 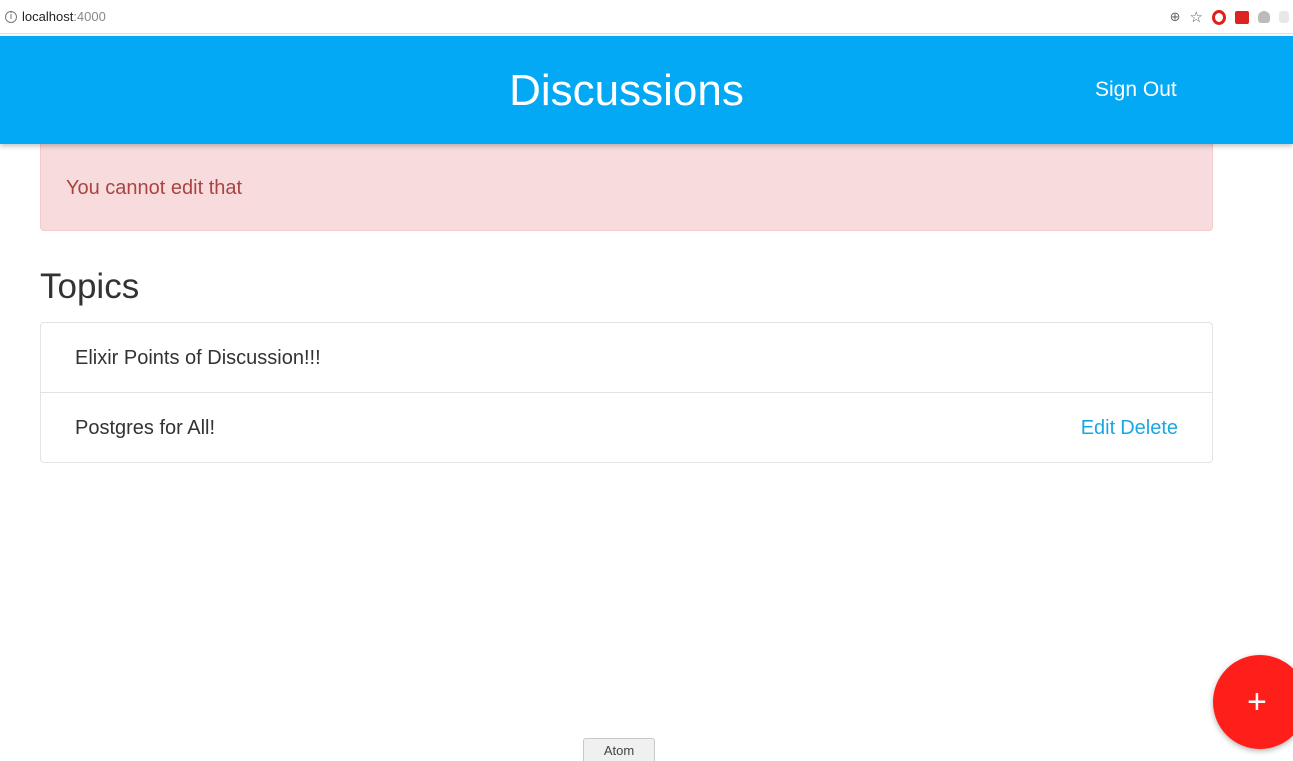 I want to click on edit-link: Edit, so click(x=1098, y=428).